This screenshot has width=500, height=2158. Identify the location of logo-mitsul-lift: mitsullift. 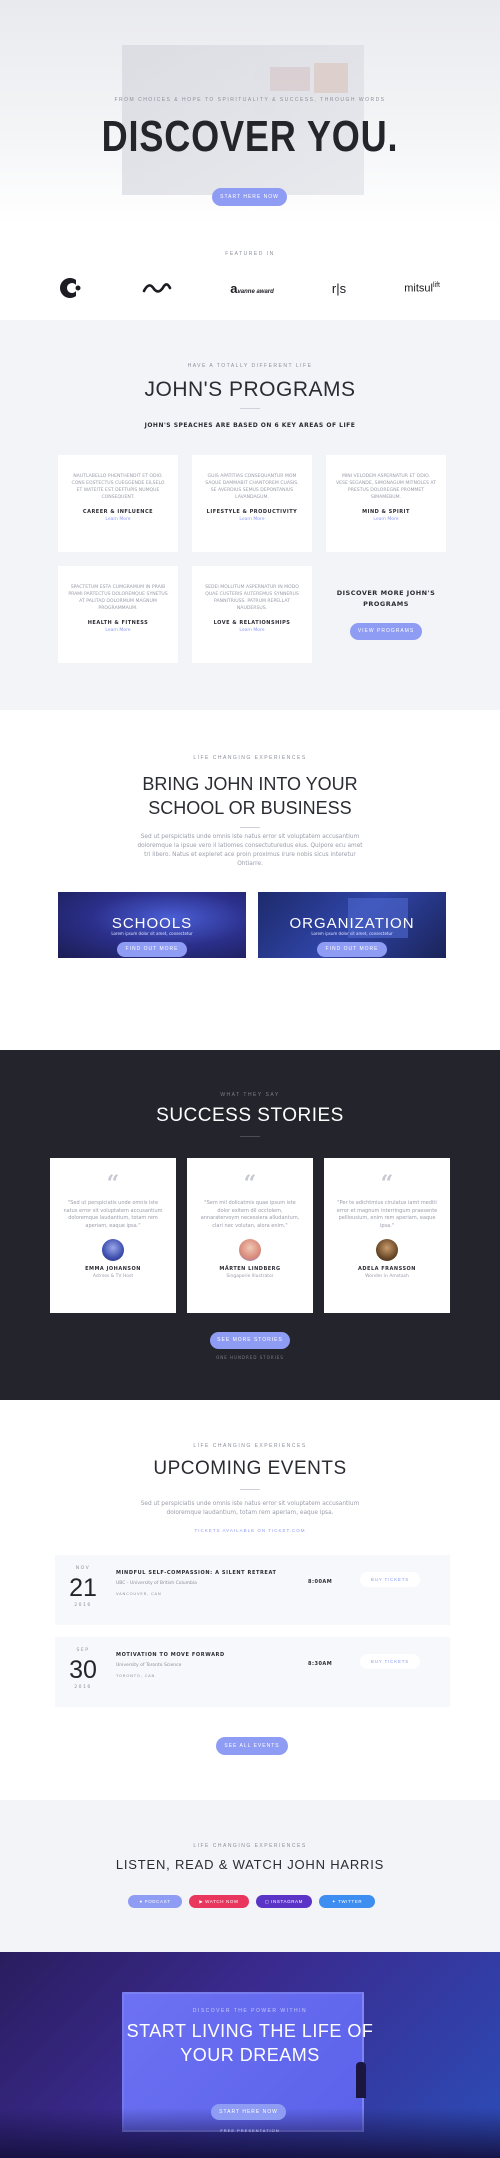
(422, 288).